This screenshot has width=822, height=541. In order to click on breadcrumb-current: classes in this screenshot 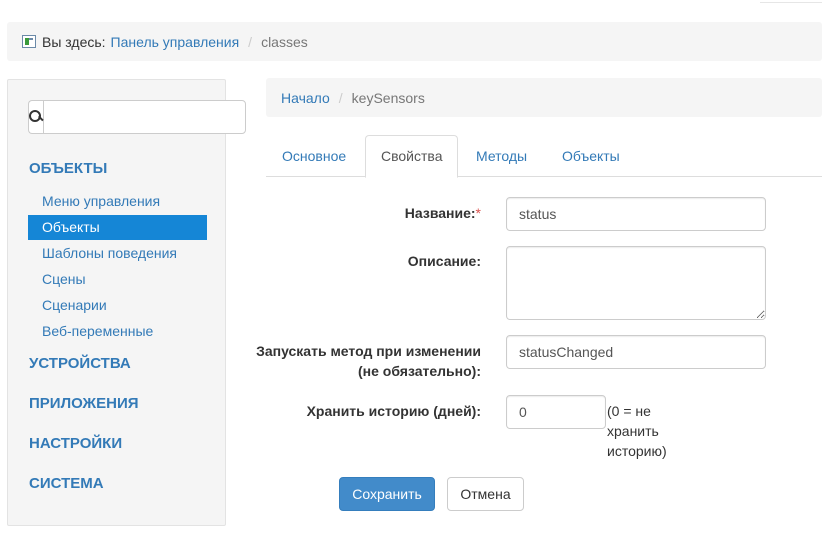, I will do `click(284, 41)`.